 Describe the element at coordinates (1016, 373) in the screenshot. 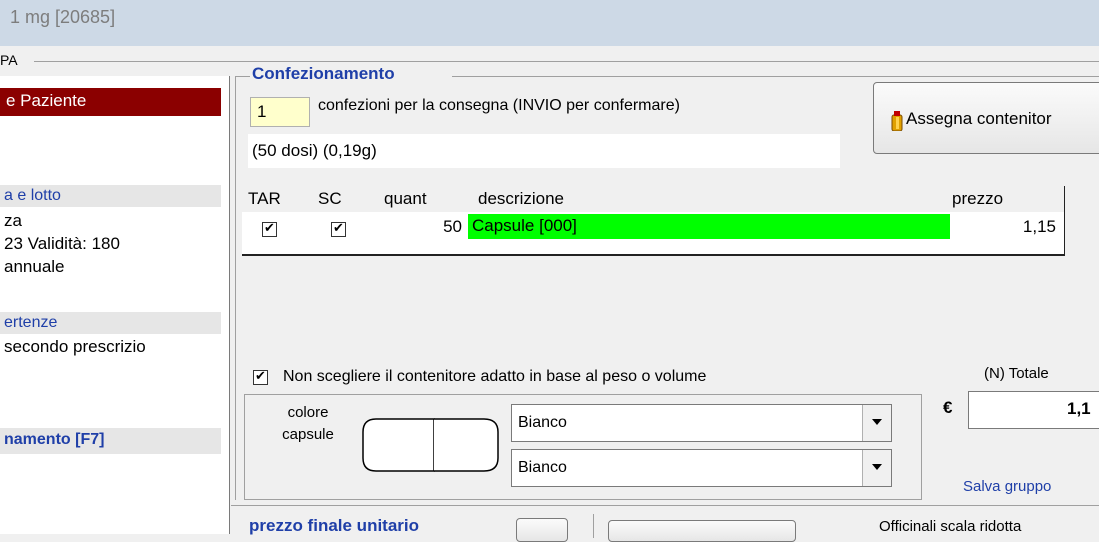

I see `totale-label: (N) Totale` at that location.